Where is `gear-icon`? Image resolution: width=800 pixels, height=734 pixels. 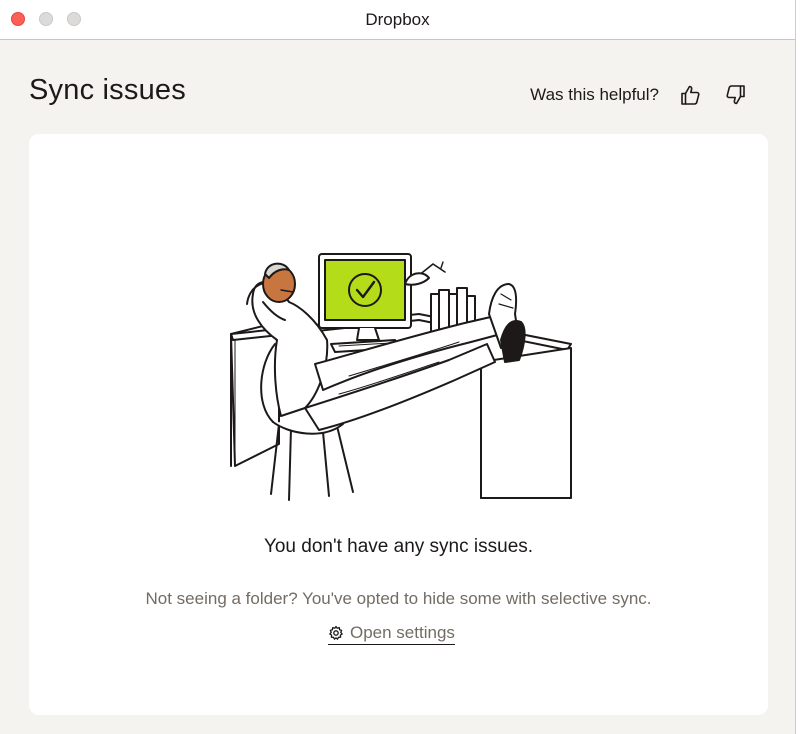
gear-icon is located at coordinates (336, 633).